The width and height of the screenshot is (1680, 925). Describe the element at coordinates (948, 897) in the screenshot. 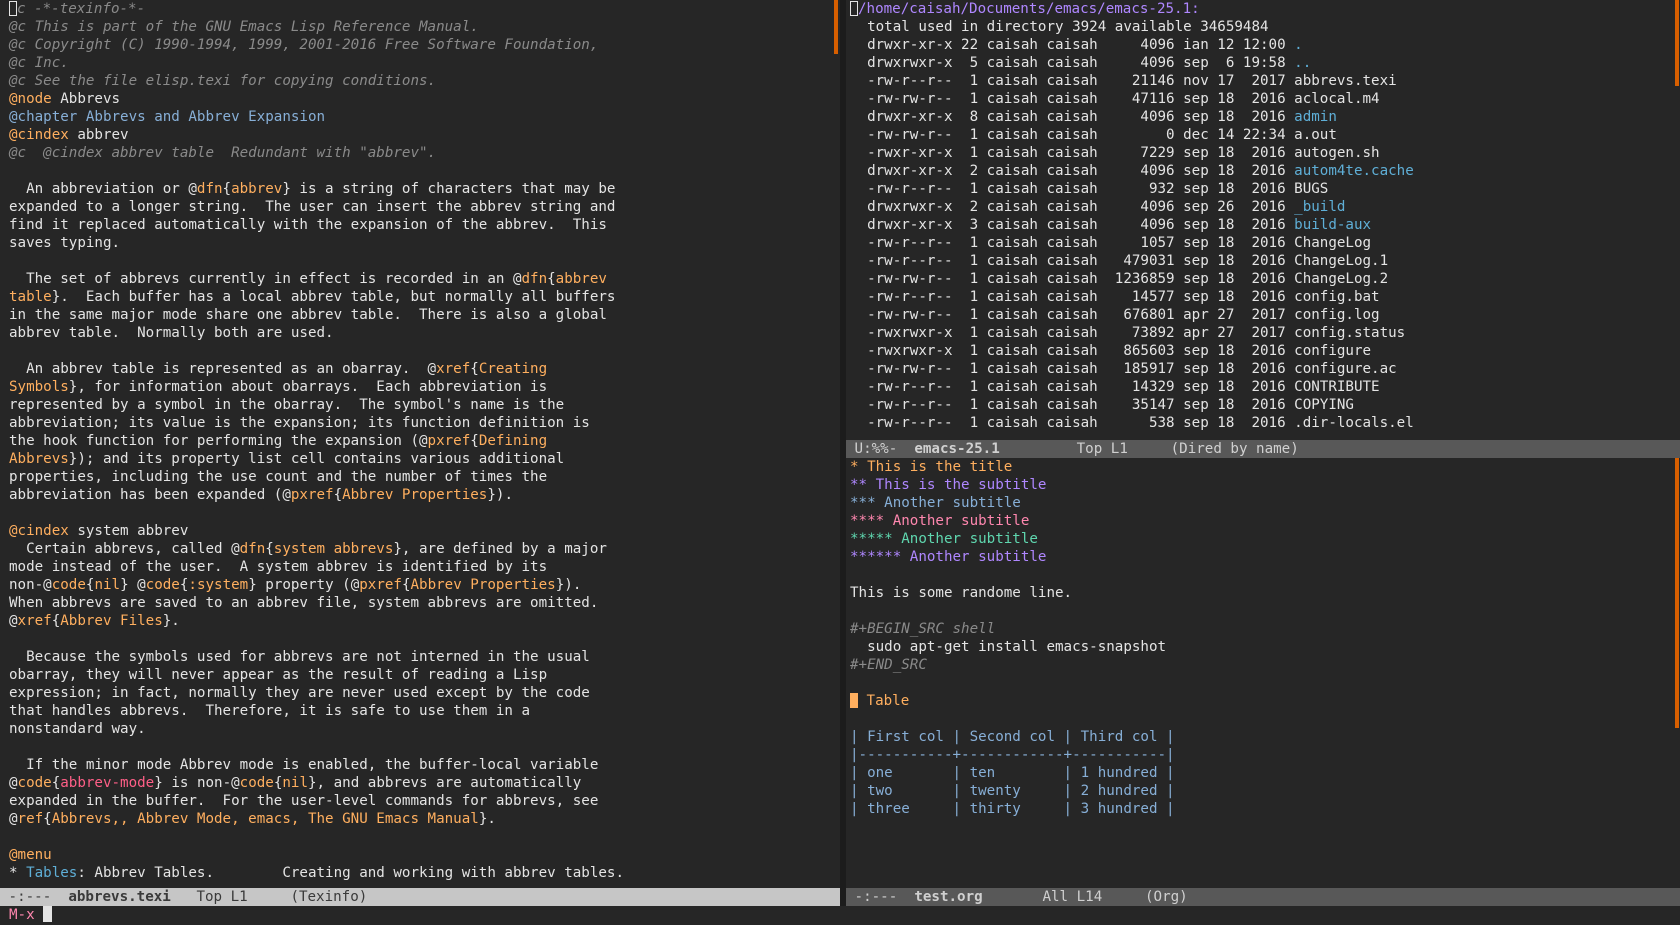

I see `org-ml-buffer-name: test.org` at that location.